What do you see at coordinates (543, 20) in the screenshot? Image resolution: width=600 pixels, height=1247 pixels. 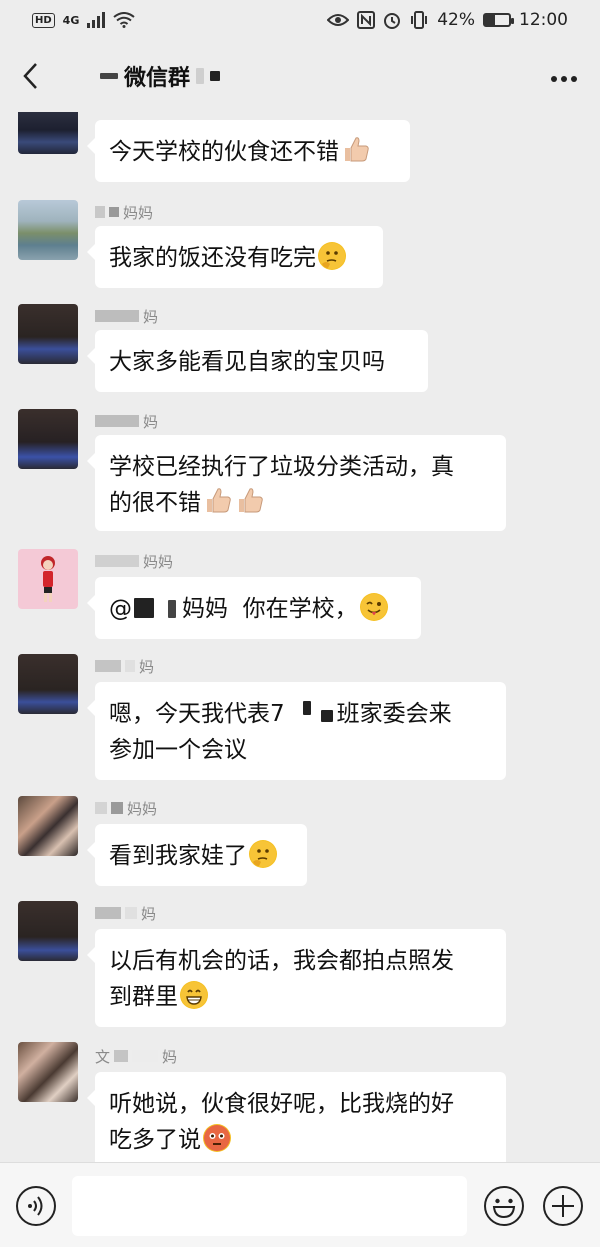 I see `clock: 12:00` at bounding box center [543, 20].